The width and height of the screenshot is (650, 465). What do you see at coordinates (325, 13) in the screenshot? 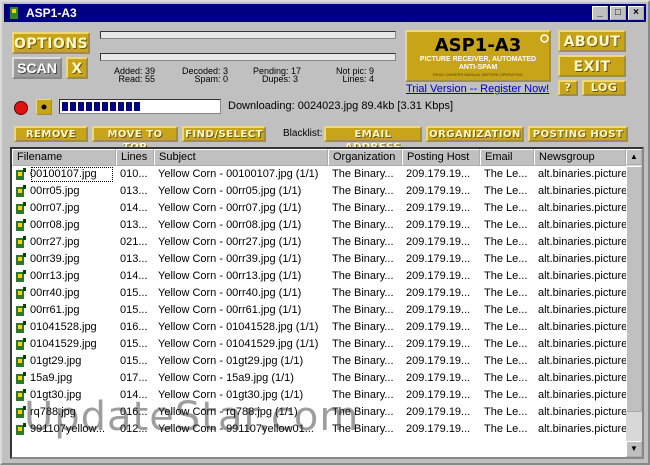
I see `title-bar: ASP1-A3 _ □ ×` at bounding box center [325, 13].